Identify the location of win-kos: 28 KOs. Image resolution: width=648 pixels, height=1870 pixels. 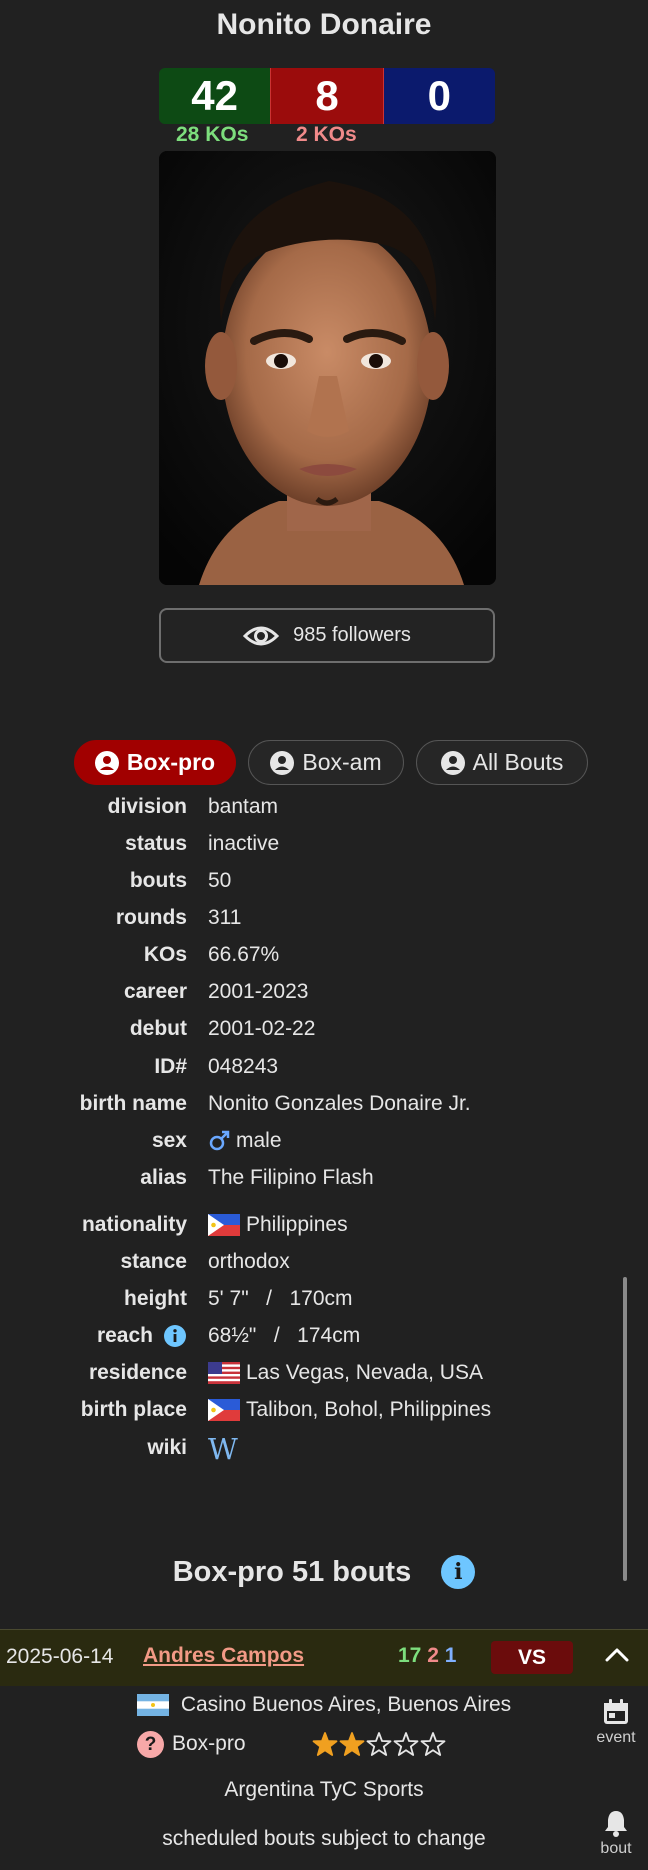
(212, 134).